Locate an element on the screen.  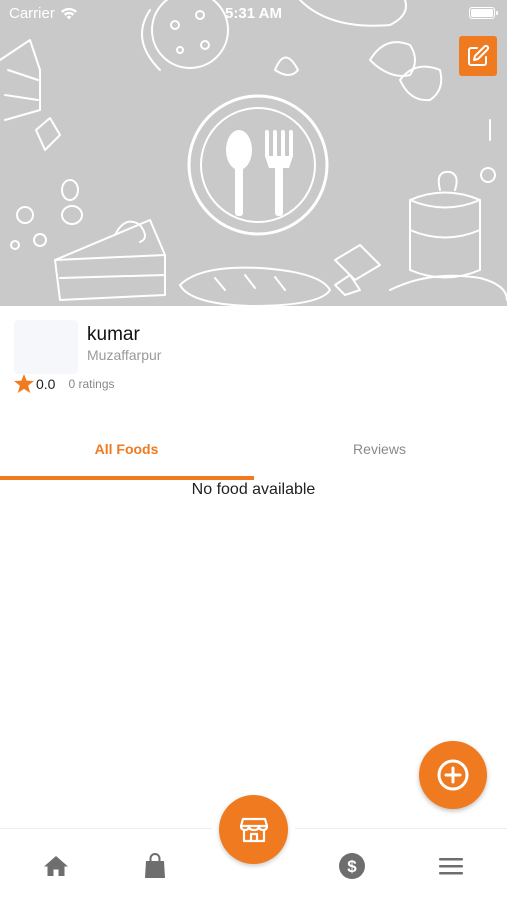
nav-home is located at coordinates (56, 866).